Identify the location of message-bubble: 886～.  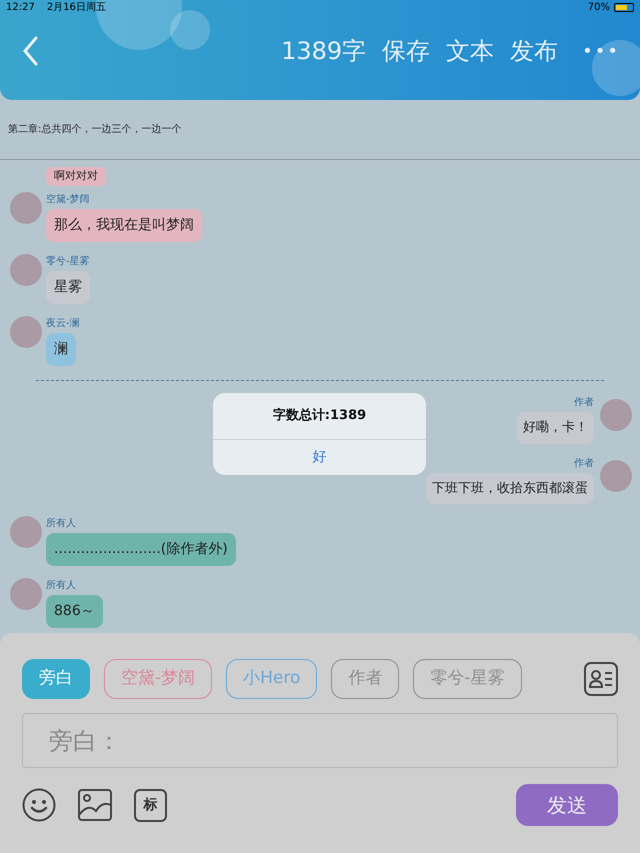
(74, 611).